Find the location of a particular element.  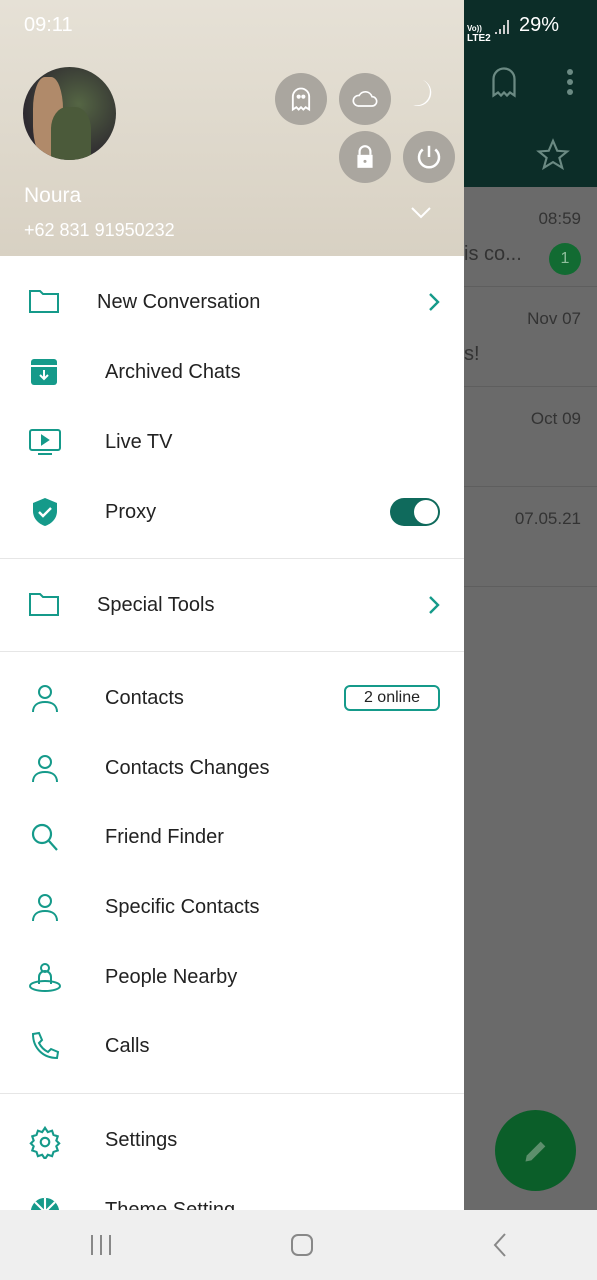

star-icon is located at coordinates (553, 155).